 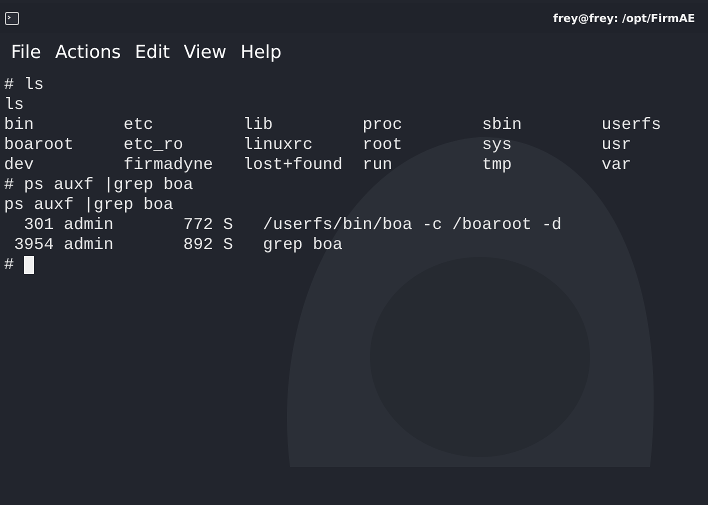 What do you see at coordinates (333, 125) in the screenshot?
I see `terminal-line: bin etc lib proc sbin userfs` at bounding box center [333, 125].